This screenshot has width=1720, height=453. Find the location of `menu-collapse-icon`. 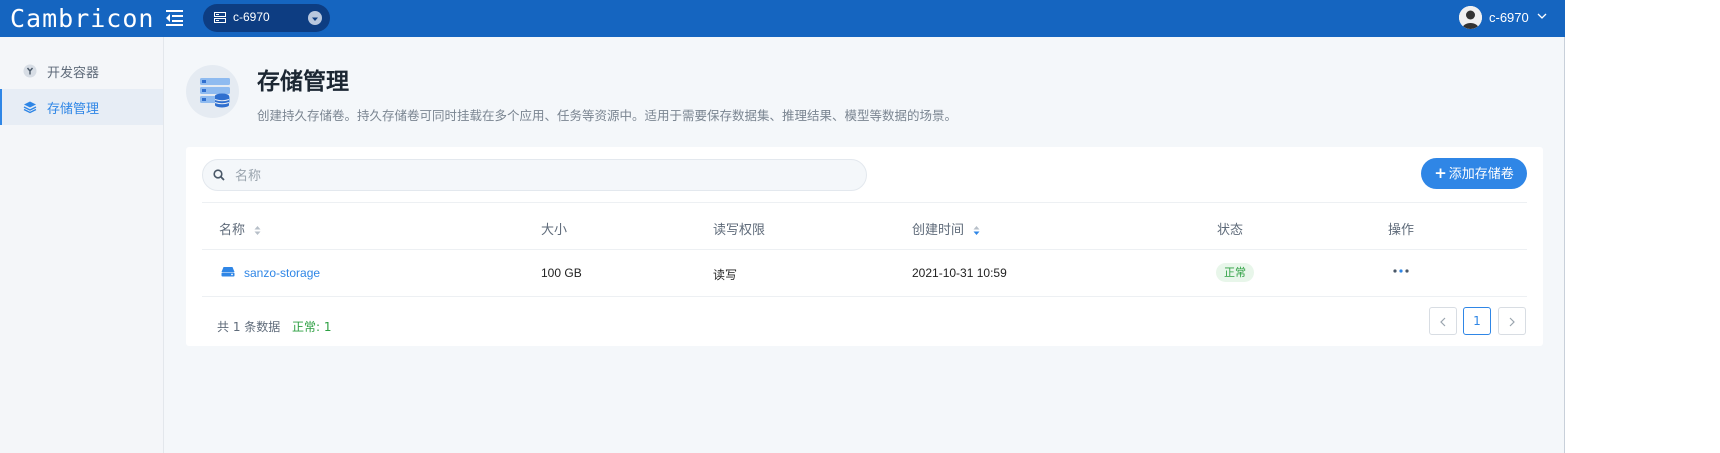

menu-collapse-icon is located at coordinates (174, 18).